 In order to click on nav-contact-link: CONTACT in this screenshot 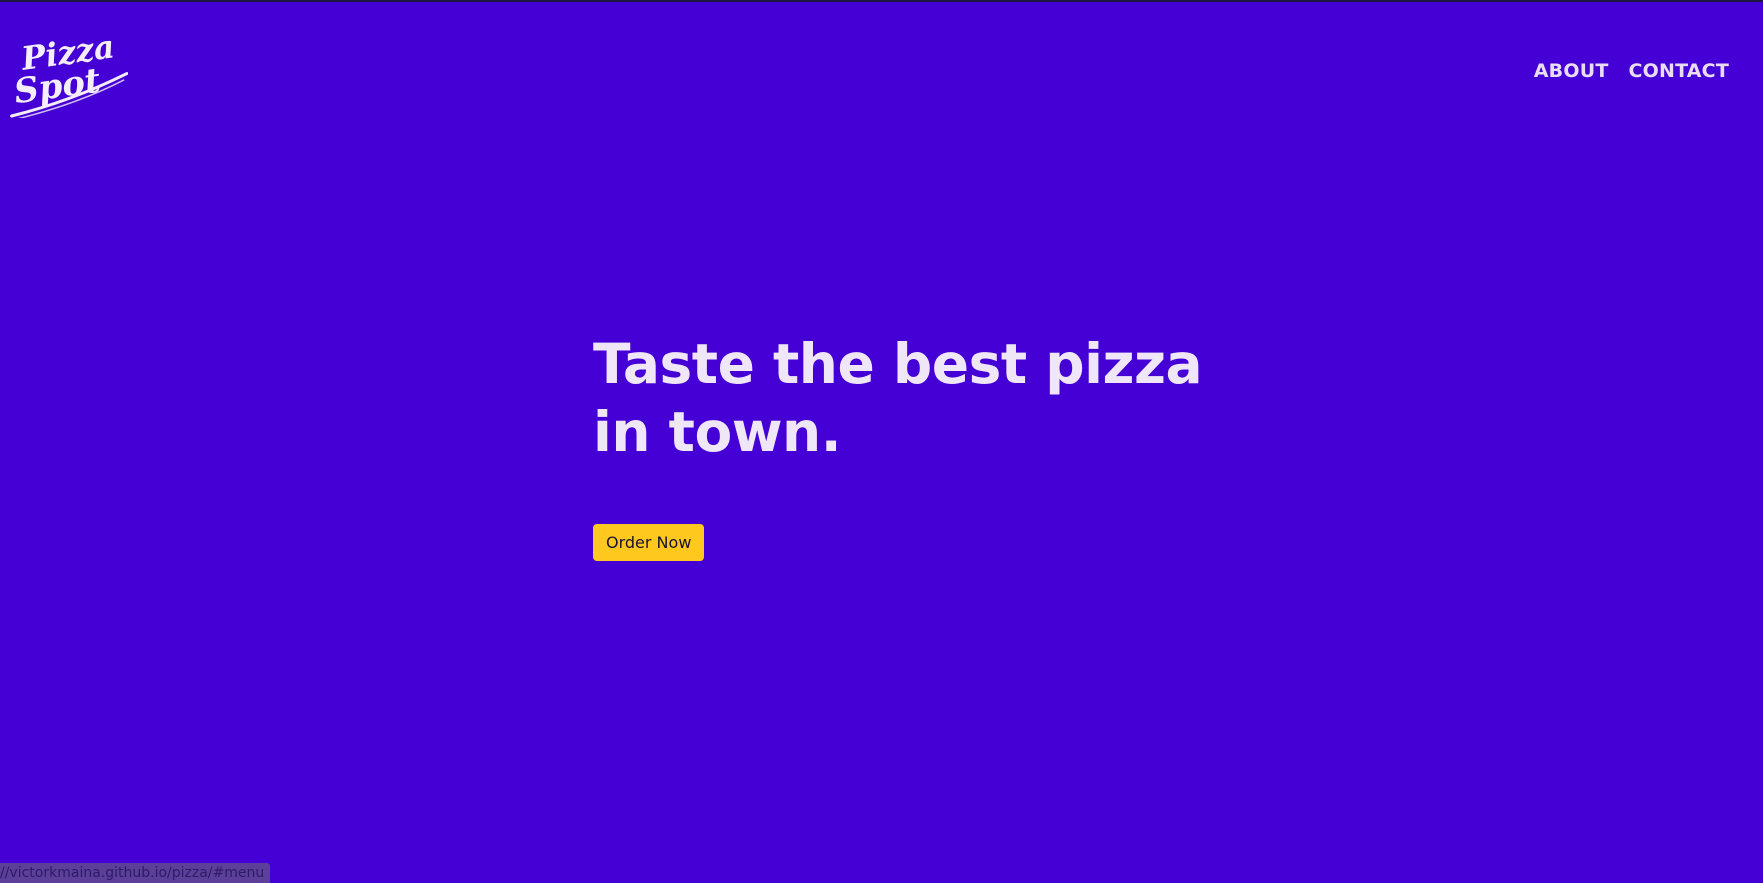, I will do `click(1679, 71)`.